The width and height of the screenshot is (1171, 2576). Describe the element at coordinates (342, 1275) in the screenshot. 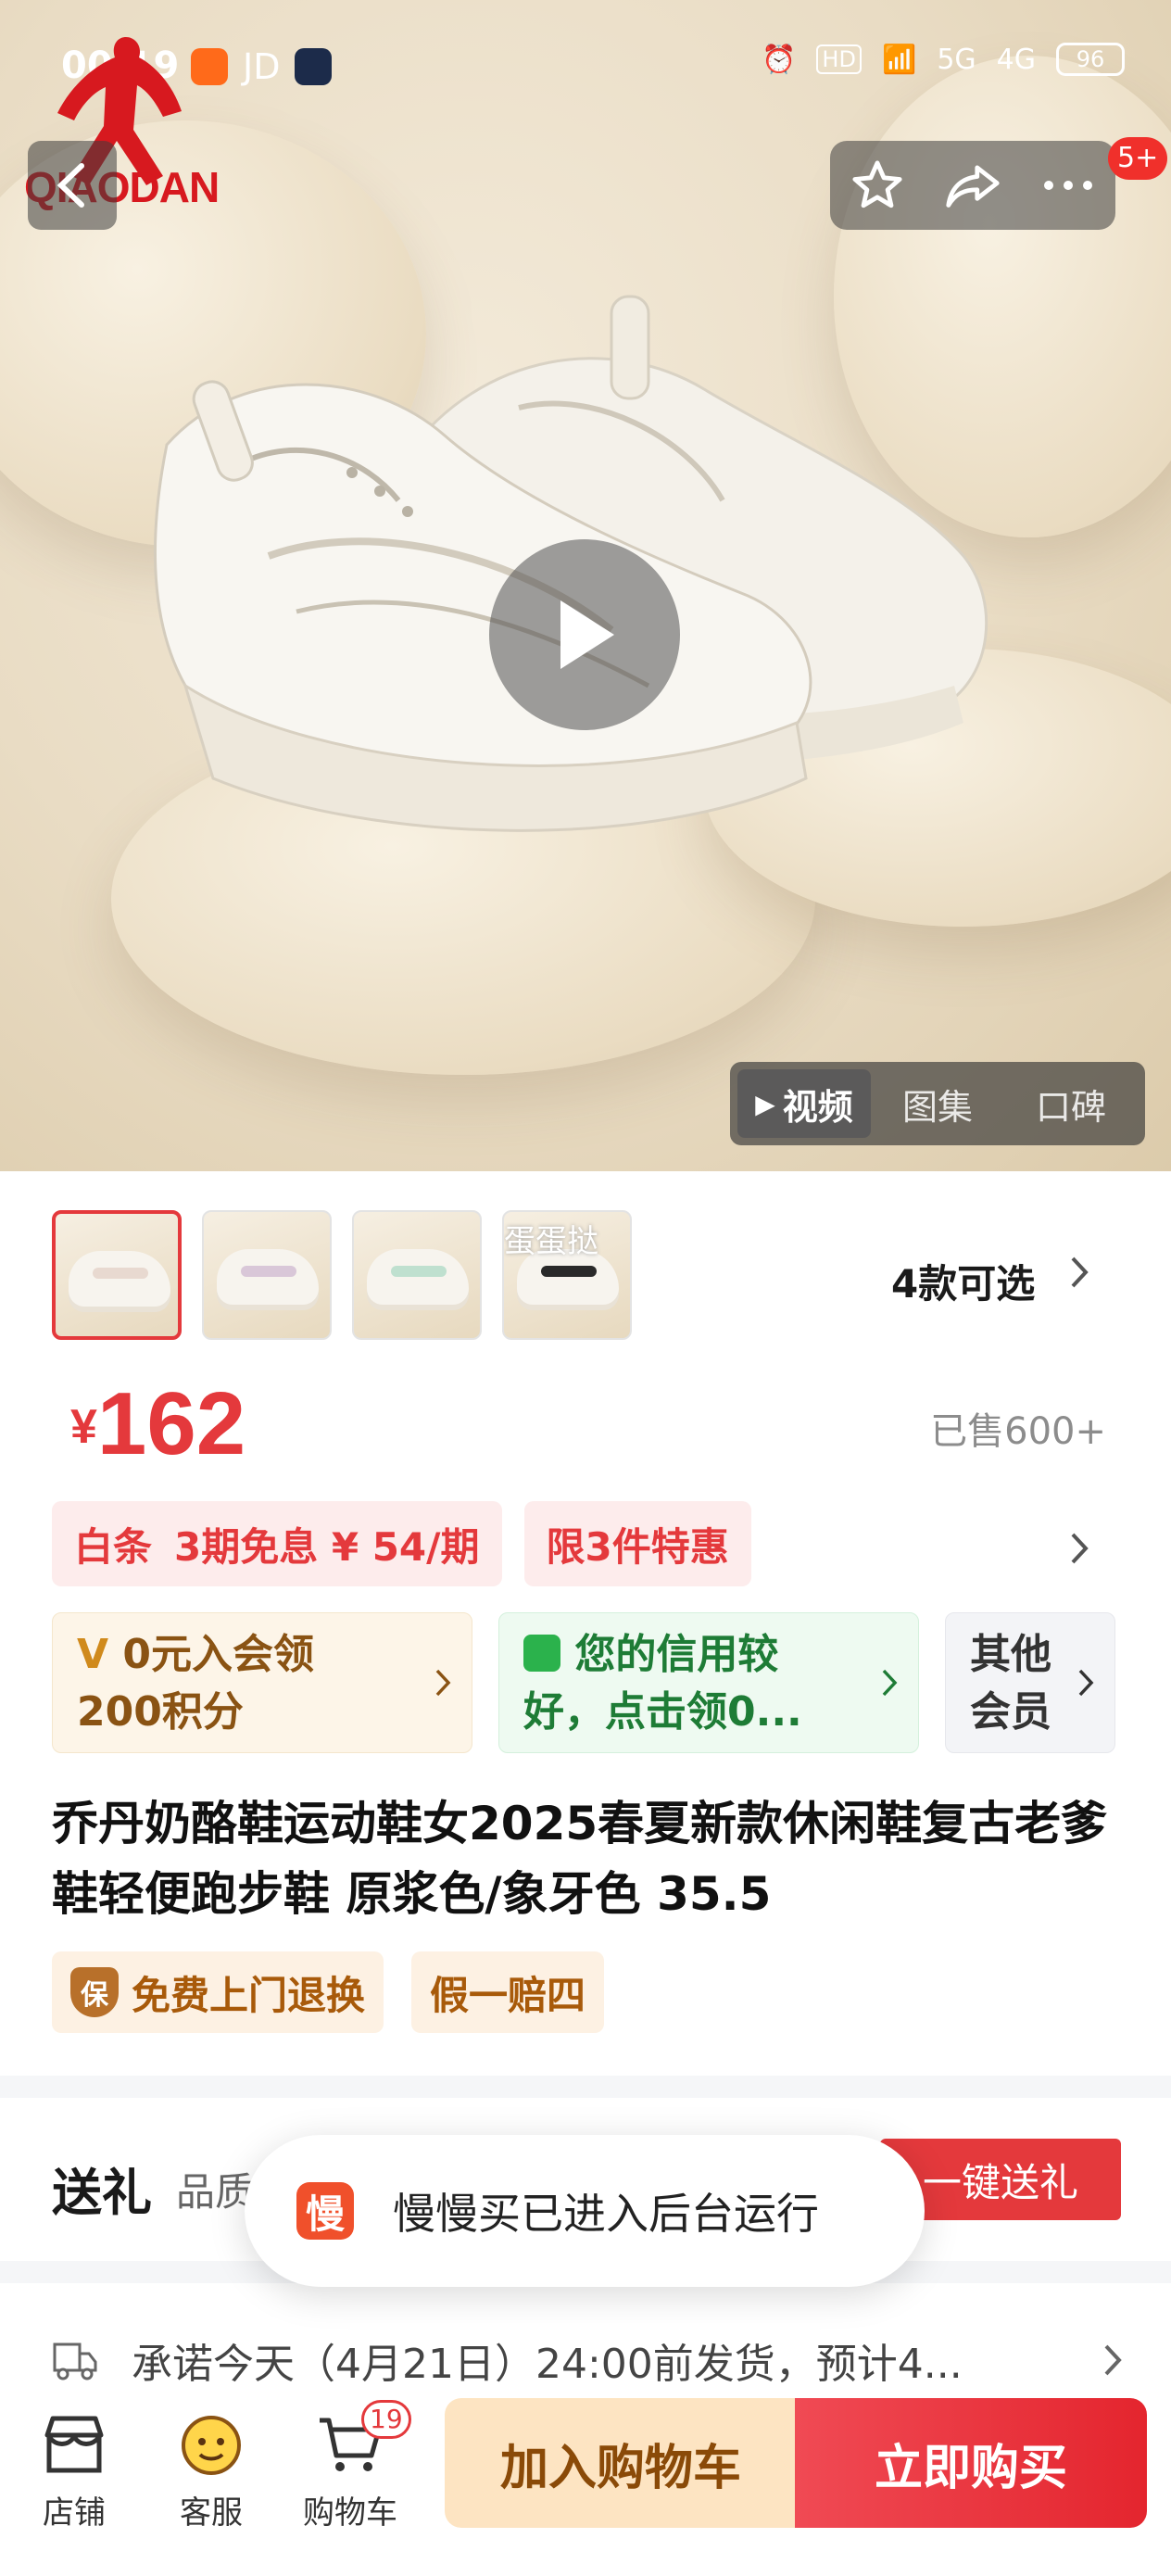

I see `variant-thumbnails: 蛋蛋挞` at that location.